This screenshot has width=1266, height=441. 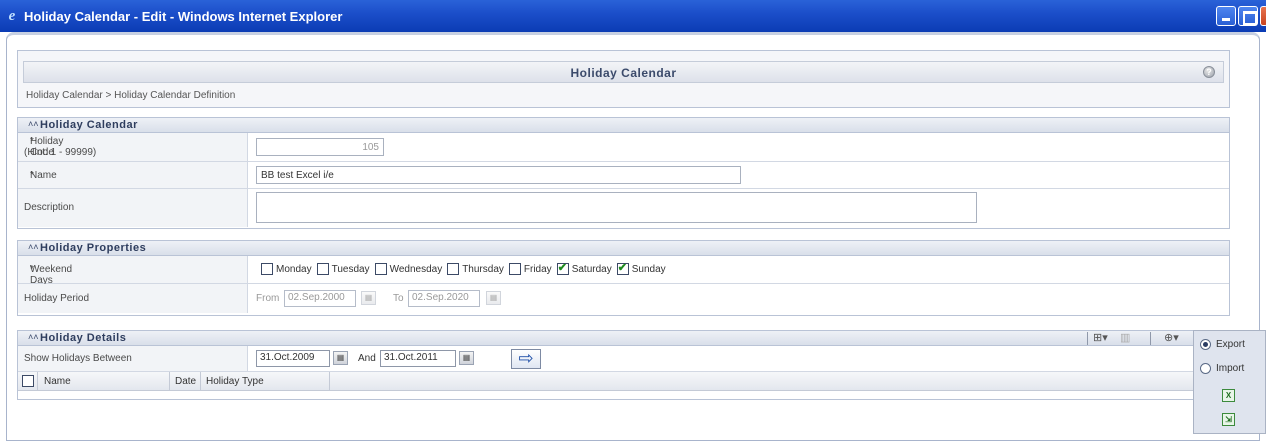 I want to click on weekend-checkbox-friday, so click(x=514, y=269).